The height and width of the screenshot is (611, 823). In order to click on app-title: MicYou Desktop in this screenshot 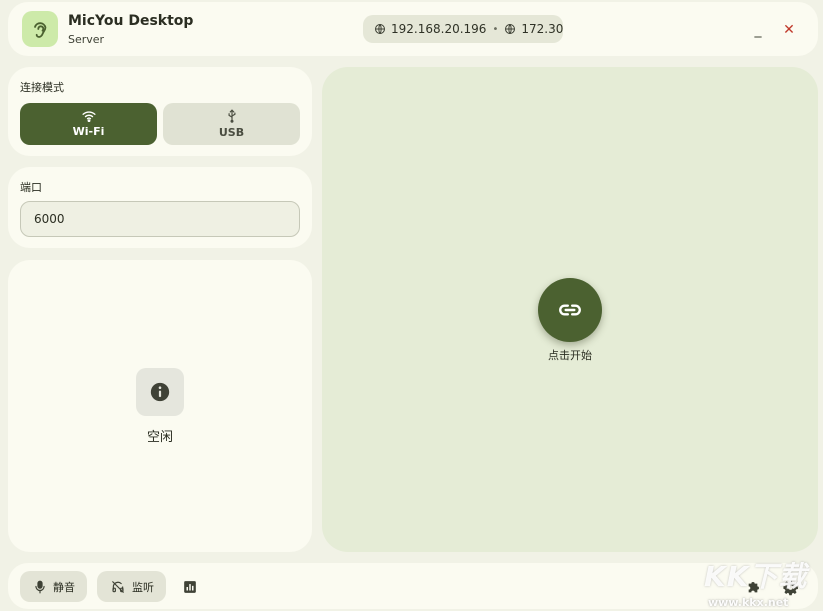, I will do `click(131, 21)`.